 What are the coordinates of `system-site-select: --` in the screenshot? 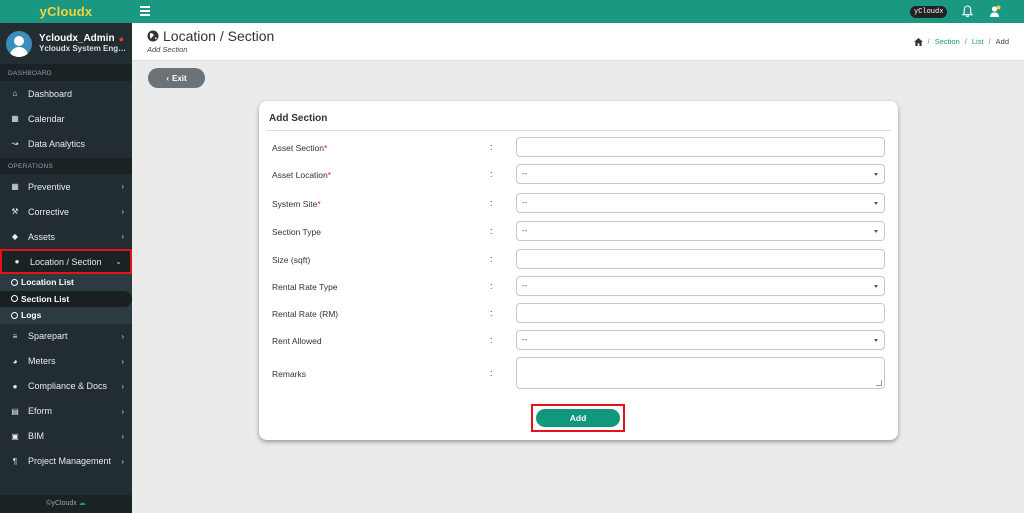 It's located at (700, 203).